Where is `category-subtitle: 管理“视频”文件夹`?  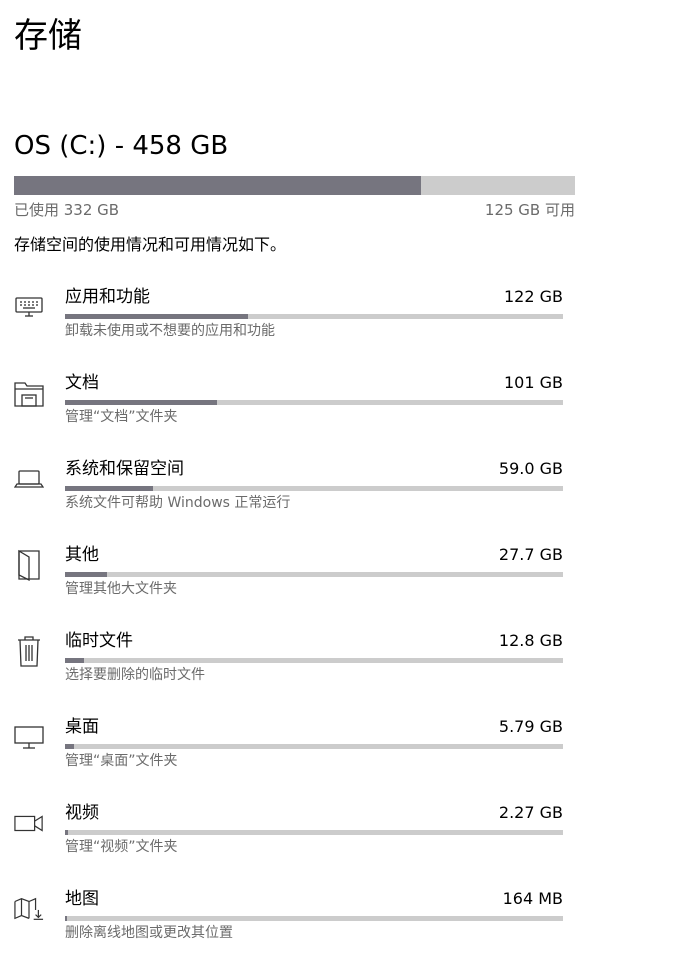 category-subtitle: 管理“视频”文件夹 is located at coordinates (121, 847).